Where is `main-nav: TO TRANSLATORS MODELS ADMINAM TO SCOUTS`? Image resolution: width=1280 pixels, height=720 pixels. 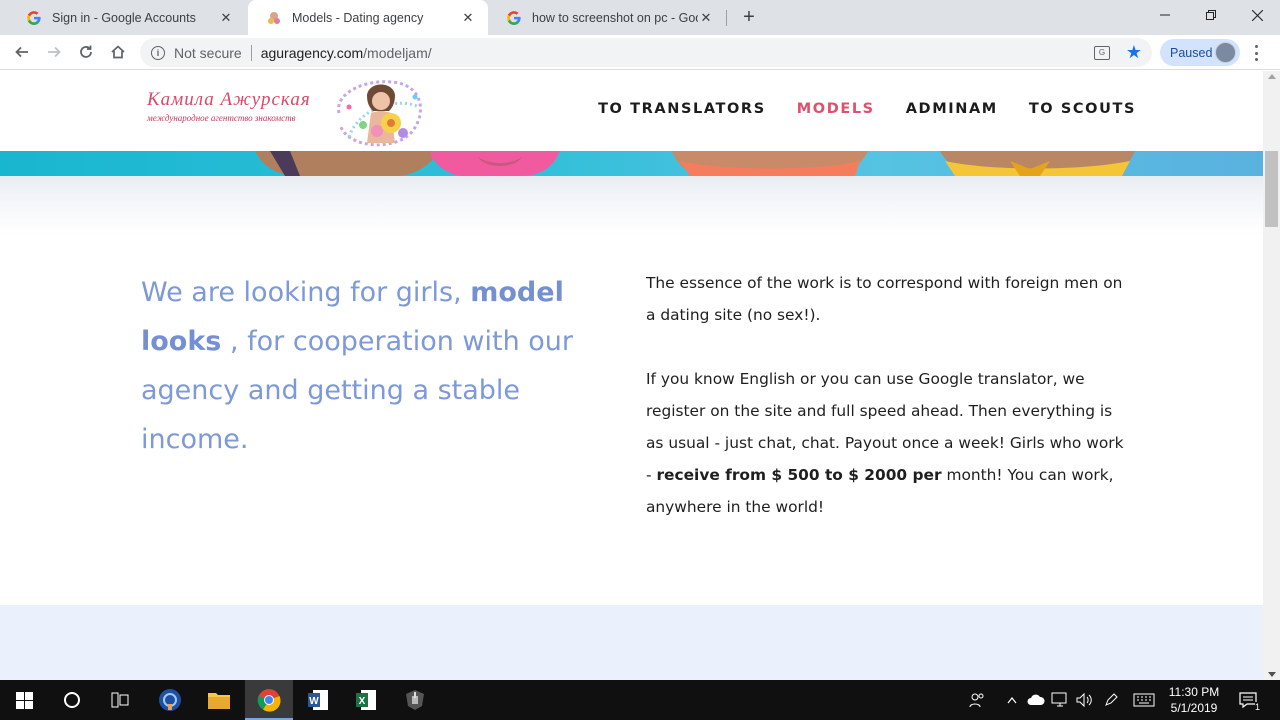
main-nav: TO TRANSLATORS MODELS ADMINAM TO SCOUTS is located at coordinates (867, 109).